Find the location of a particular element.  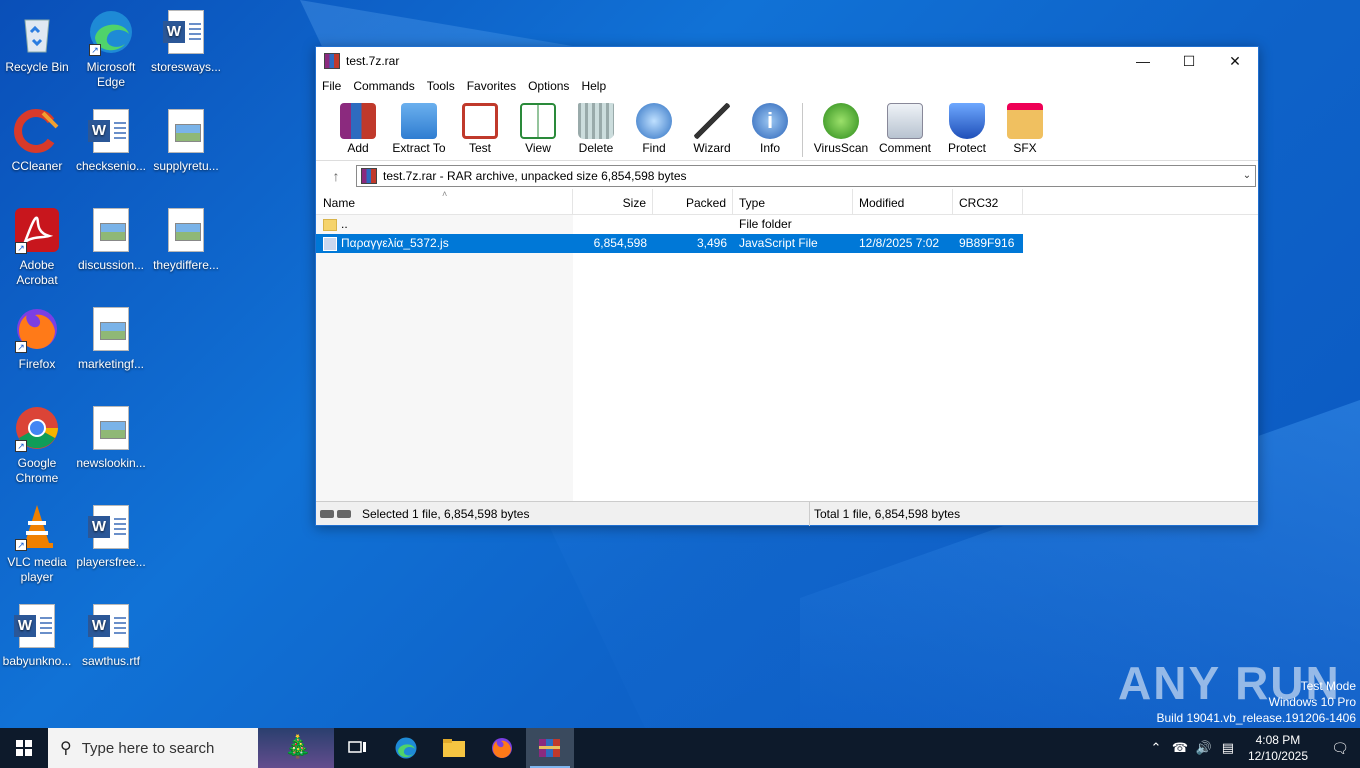

file-size is located at coordinates (613, 224).